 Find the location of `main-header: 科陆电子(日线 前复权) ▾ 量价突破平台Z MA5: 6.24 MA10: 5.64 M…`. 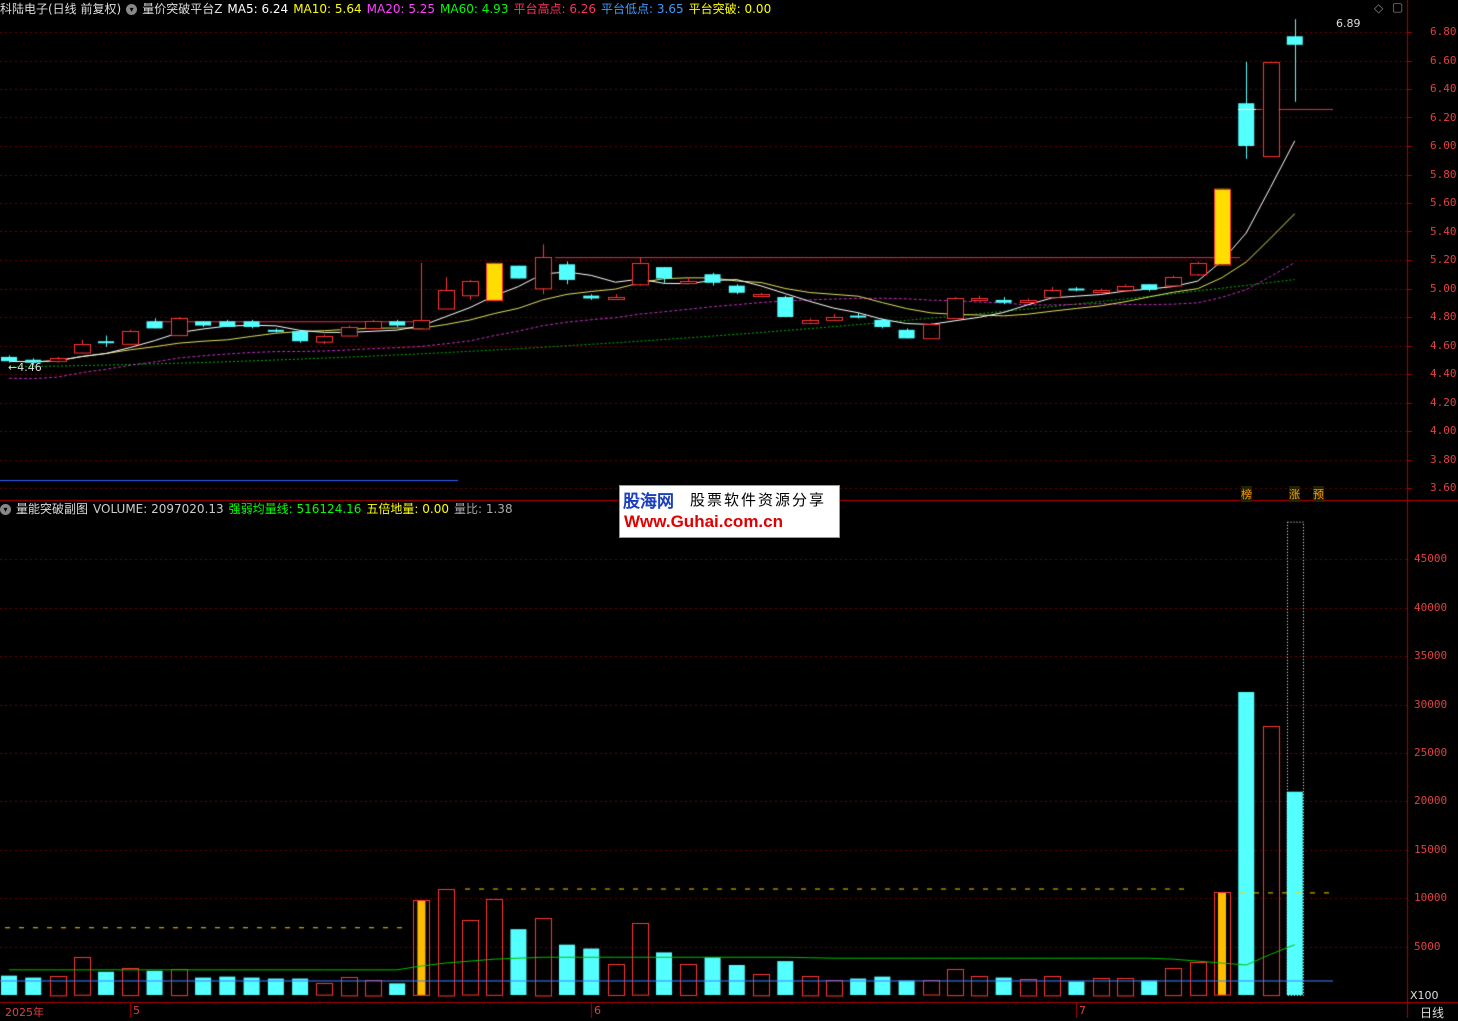

main-header: 科陆电子(日线 前复权) ▾ 量价突破平台Z MA5: 6.24 MA10: 5.64 M… is located at coordinates (390, 9).